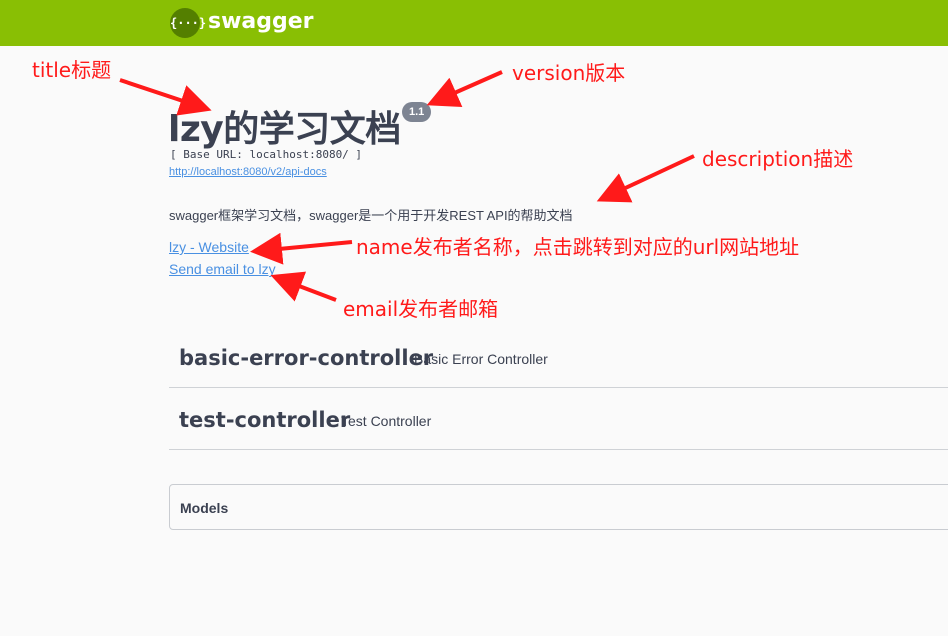  Describe the element at coordinates (778, 159) in the screenshot. I see `annotation-description: description描述` at that location.